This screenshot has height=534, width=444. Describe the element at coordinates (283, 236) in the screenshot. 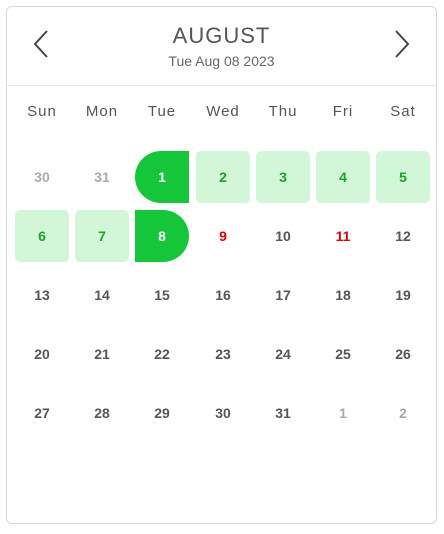

I see `day-cell: 10` at that location.